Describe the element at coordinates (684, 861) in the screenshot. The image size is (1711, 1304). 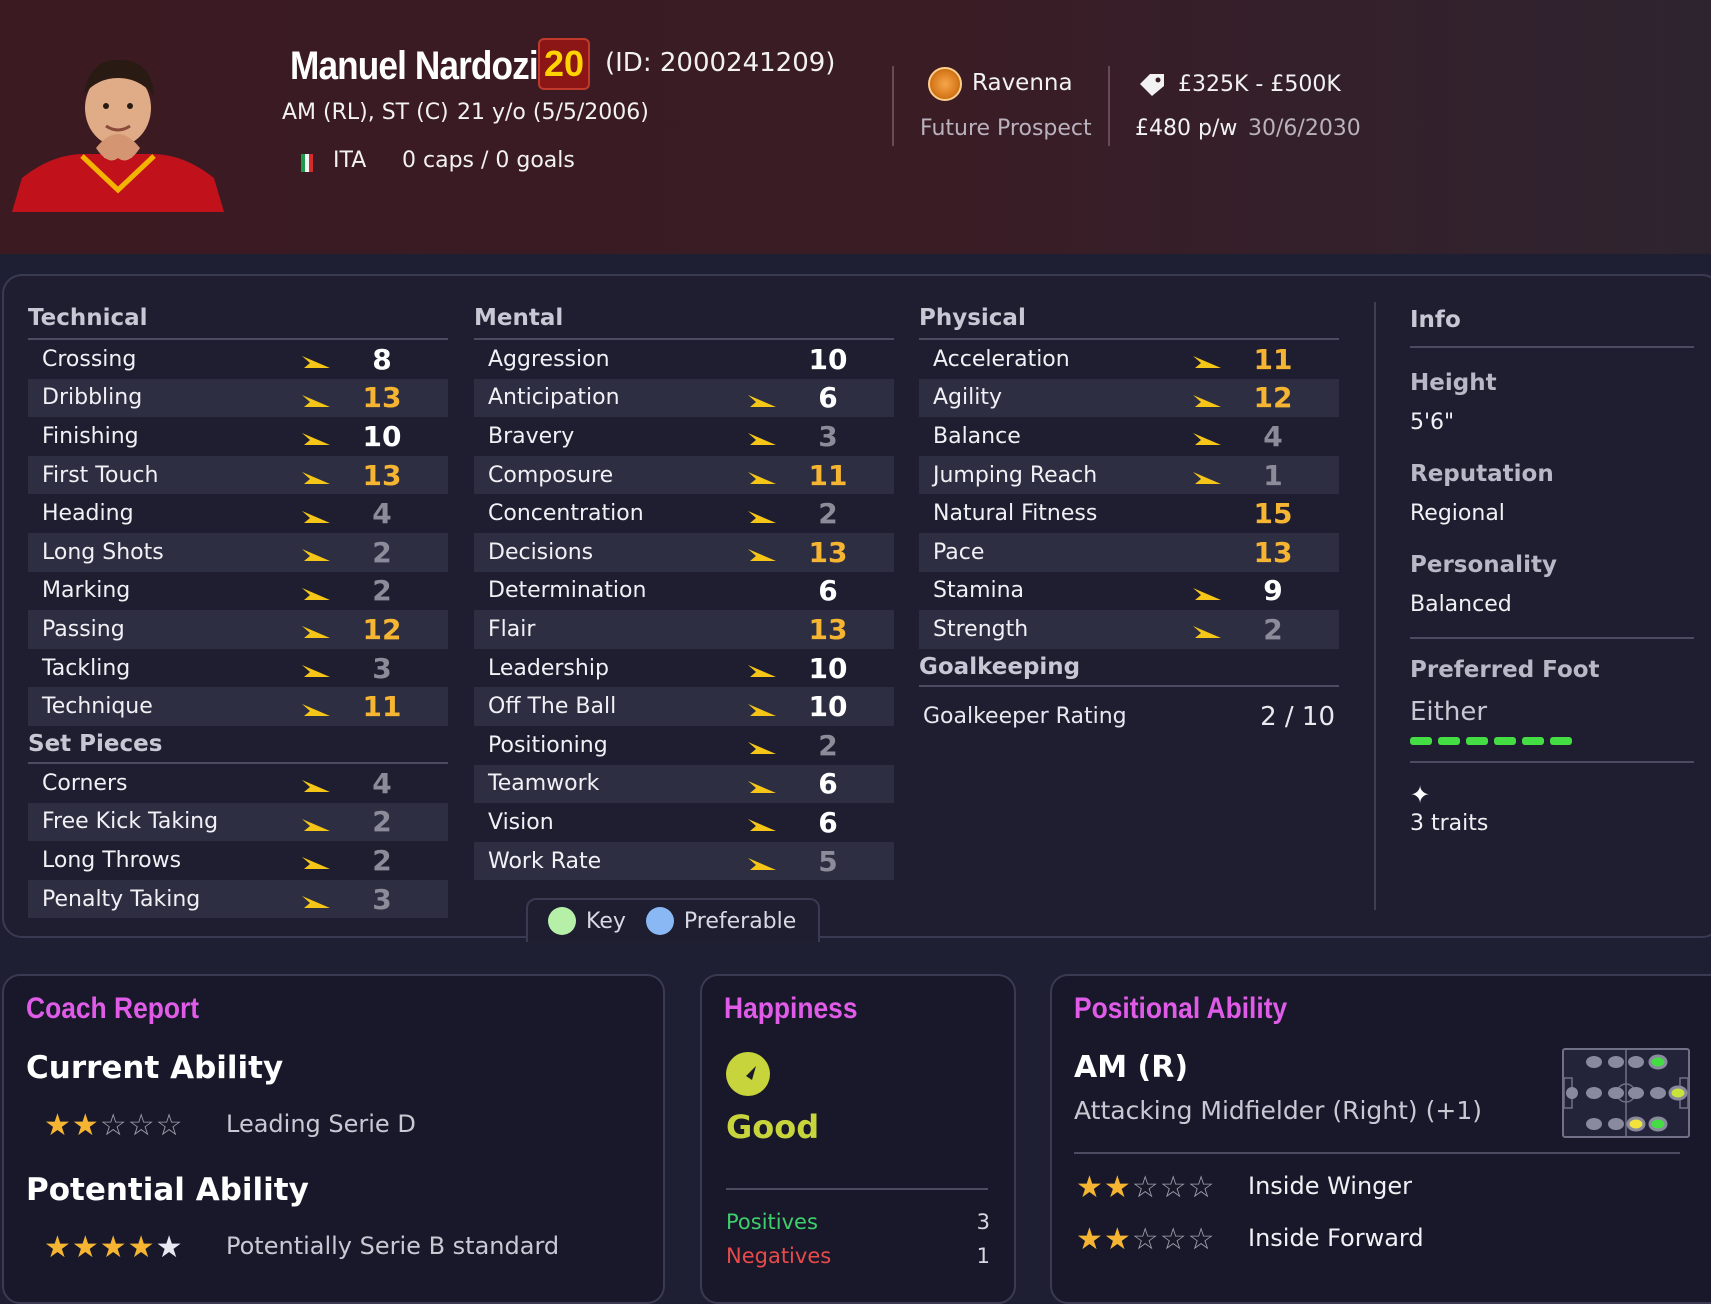
I see `attribute-row: Work Rate 5` at that location.